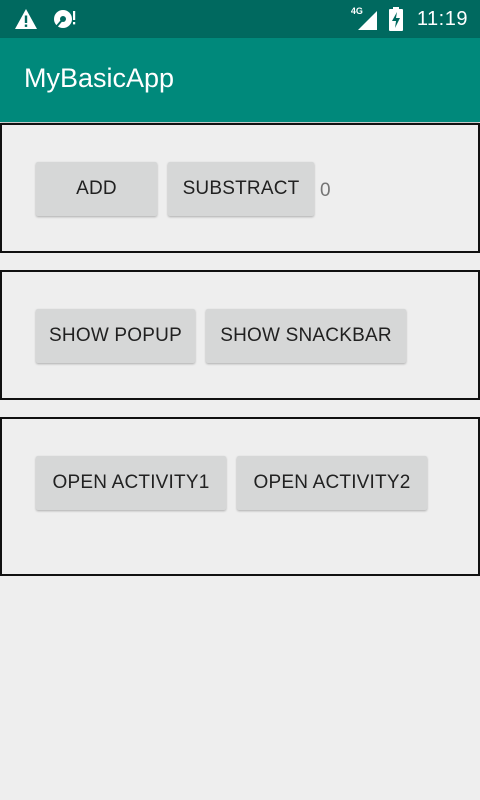 This screenshot has height=800, width=480. Describe the element at coordinates (99, 78) in the screenshot. I see `app-title: MyBasicApp` at that location.